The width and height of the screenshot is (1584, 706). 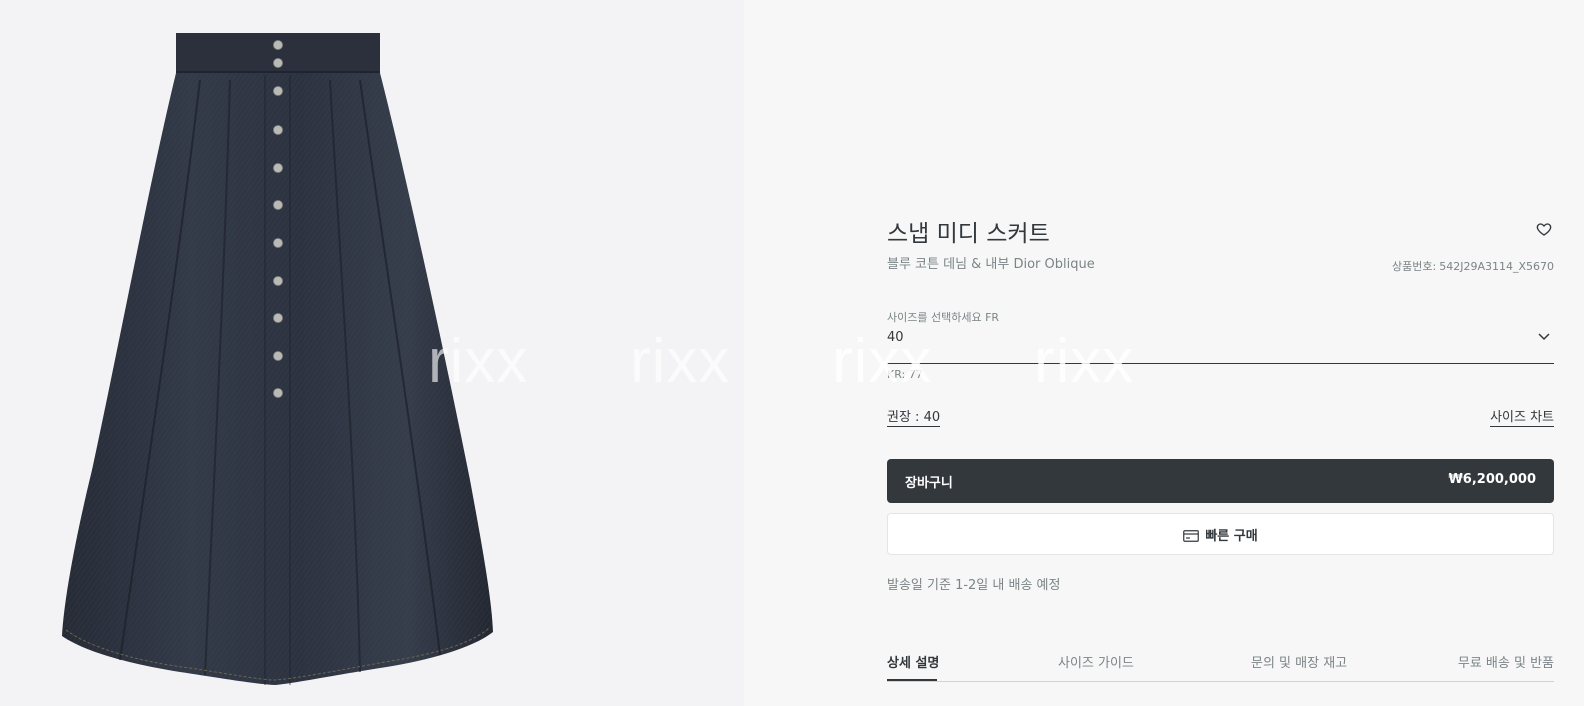 I want to click on size-select: 40, so click(x=1220, y=344).